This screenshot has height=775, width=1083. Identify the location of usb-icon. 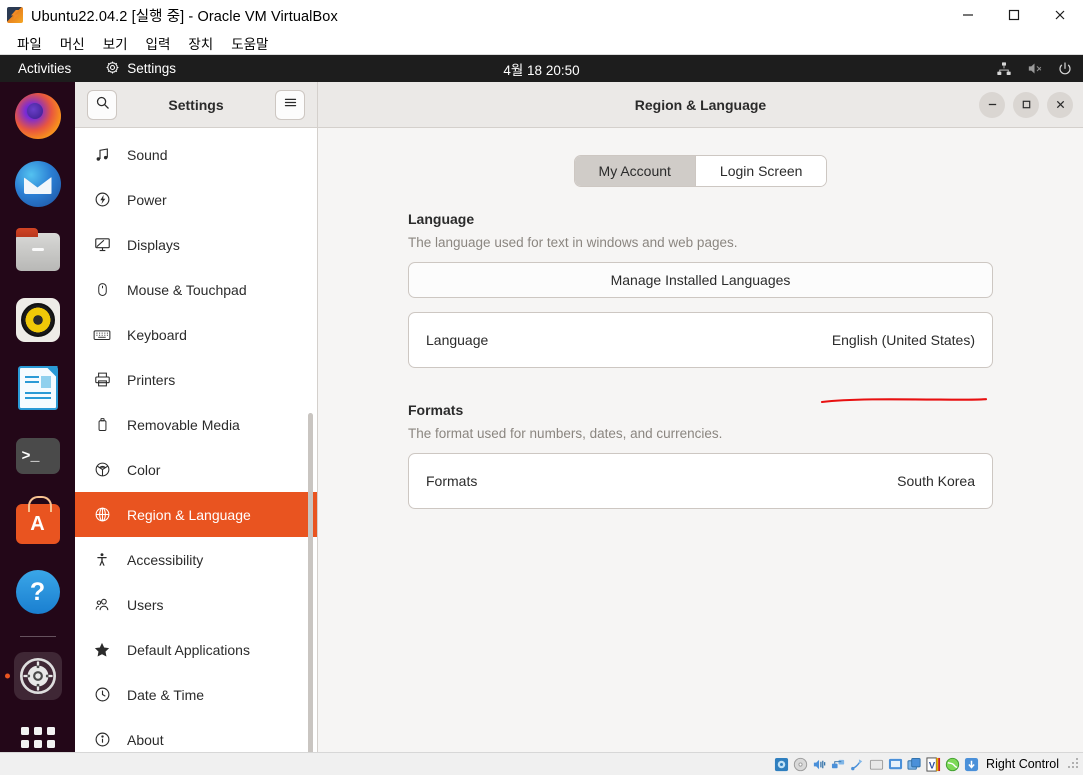
(857, 764).